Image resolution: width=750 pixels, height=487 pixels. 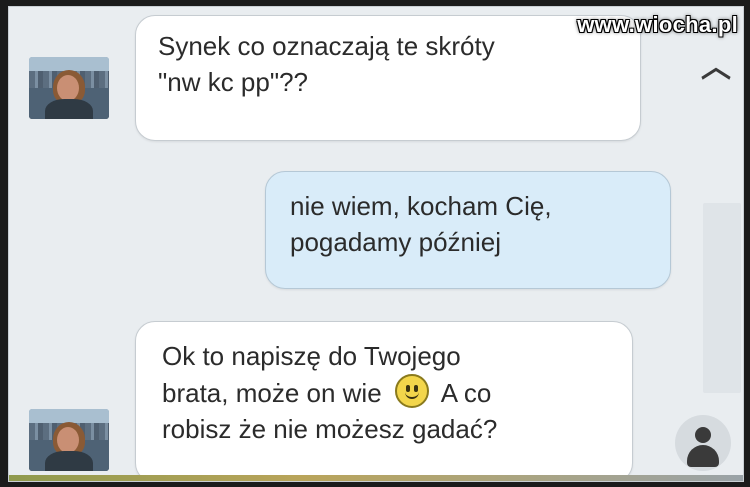 What do you see at coordinates (376, 478) in the screenshot?
I see `bottom-strip` at bounding box center [376, 478].